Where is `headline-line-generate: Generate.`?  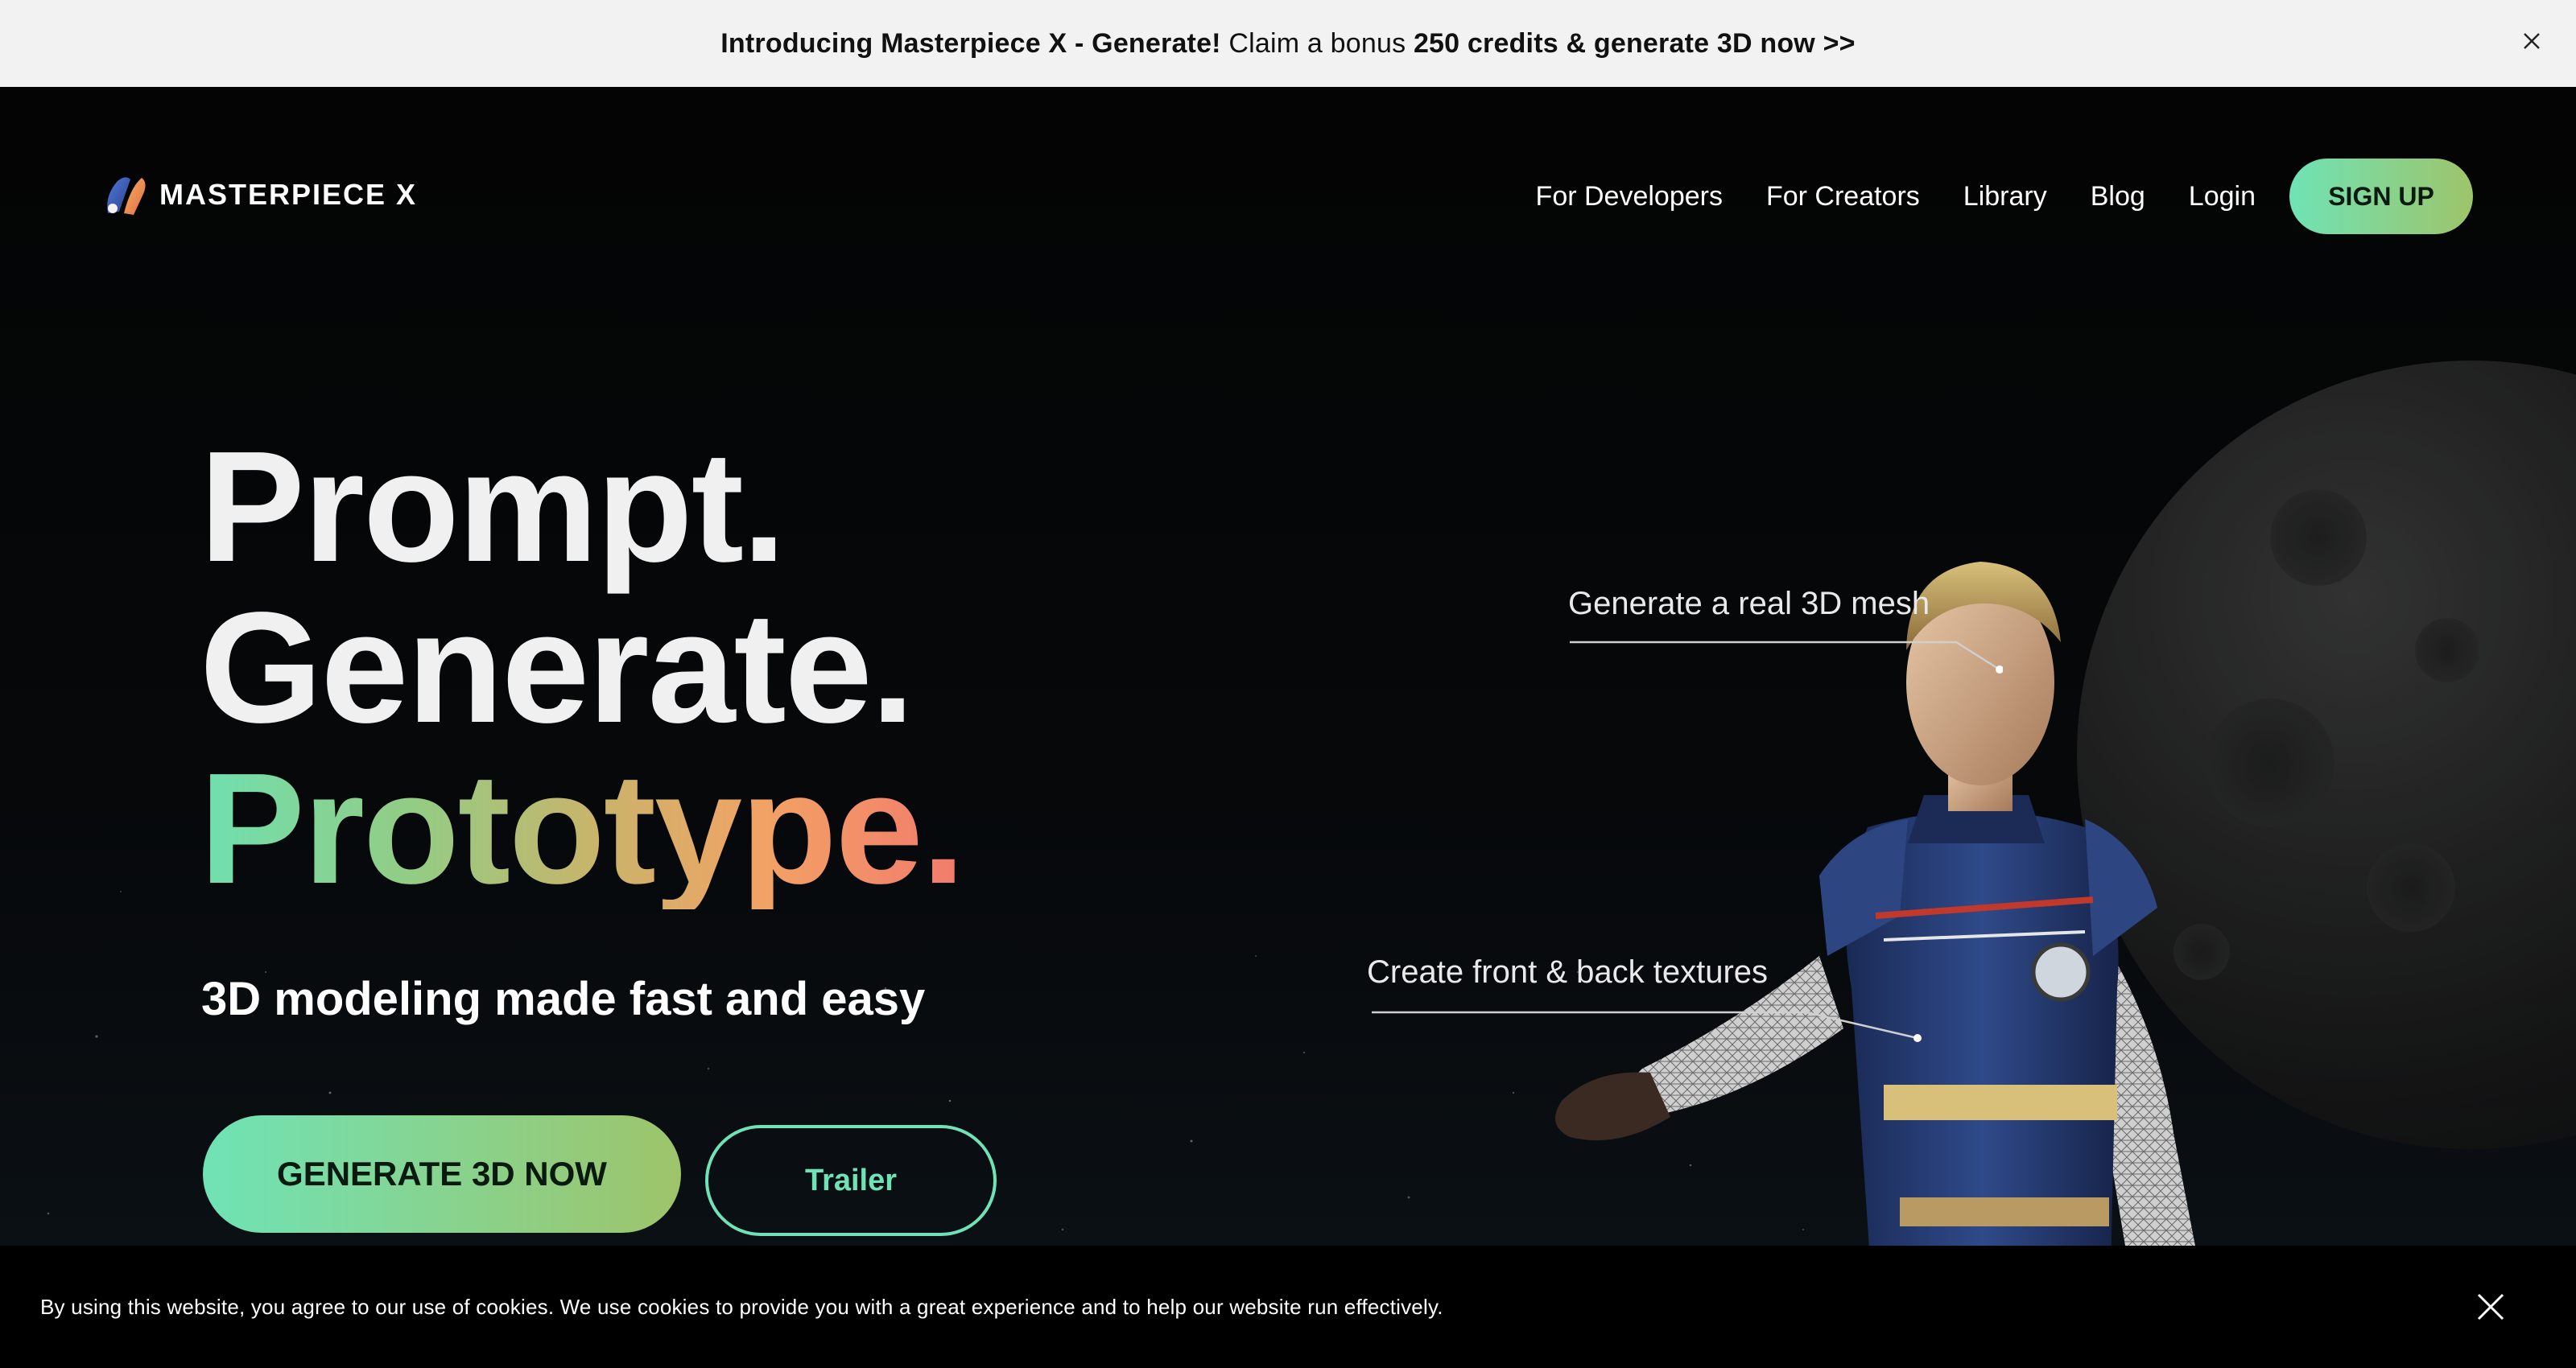 headline-line-generate: Generate. is located at coordinates (557, 667).